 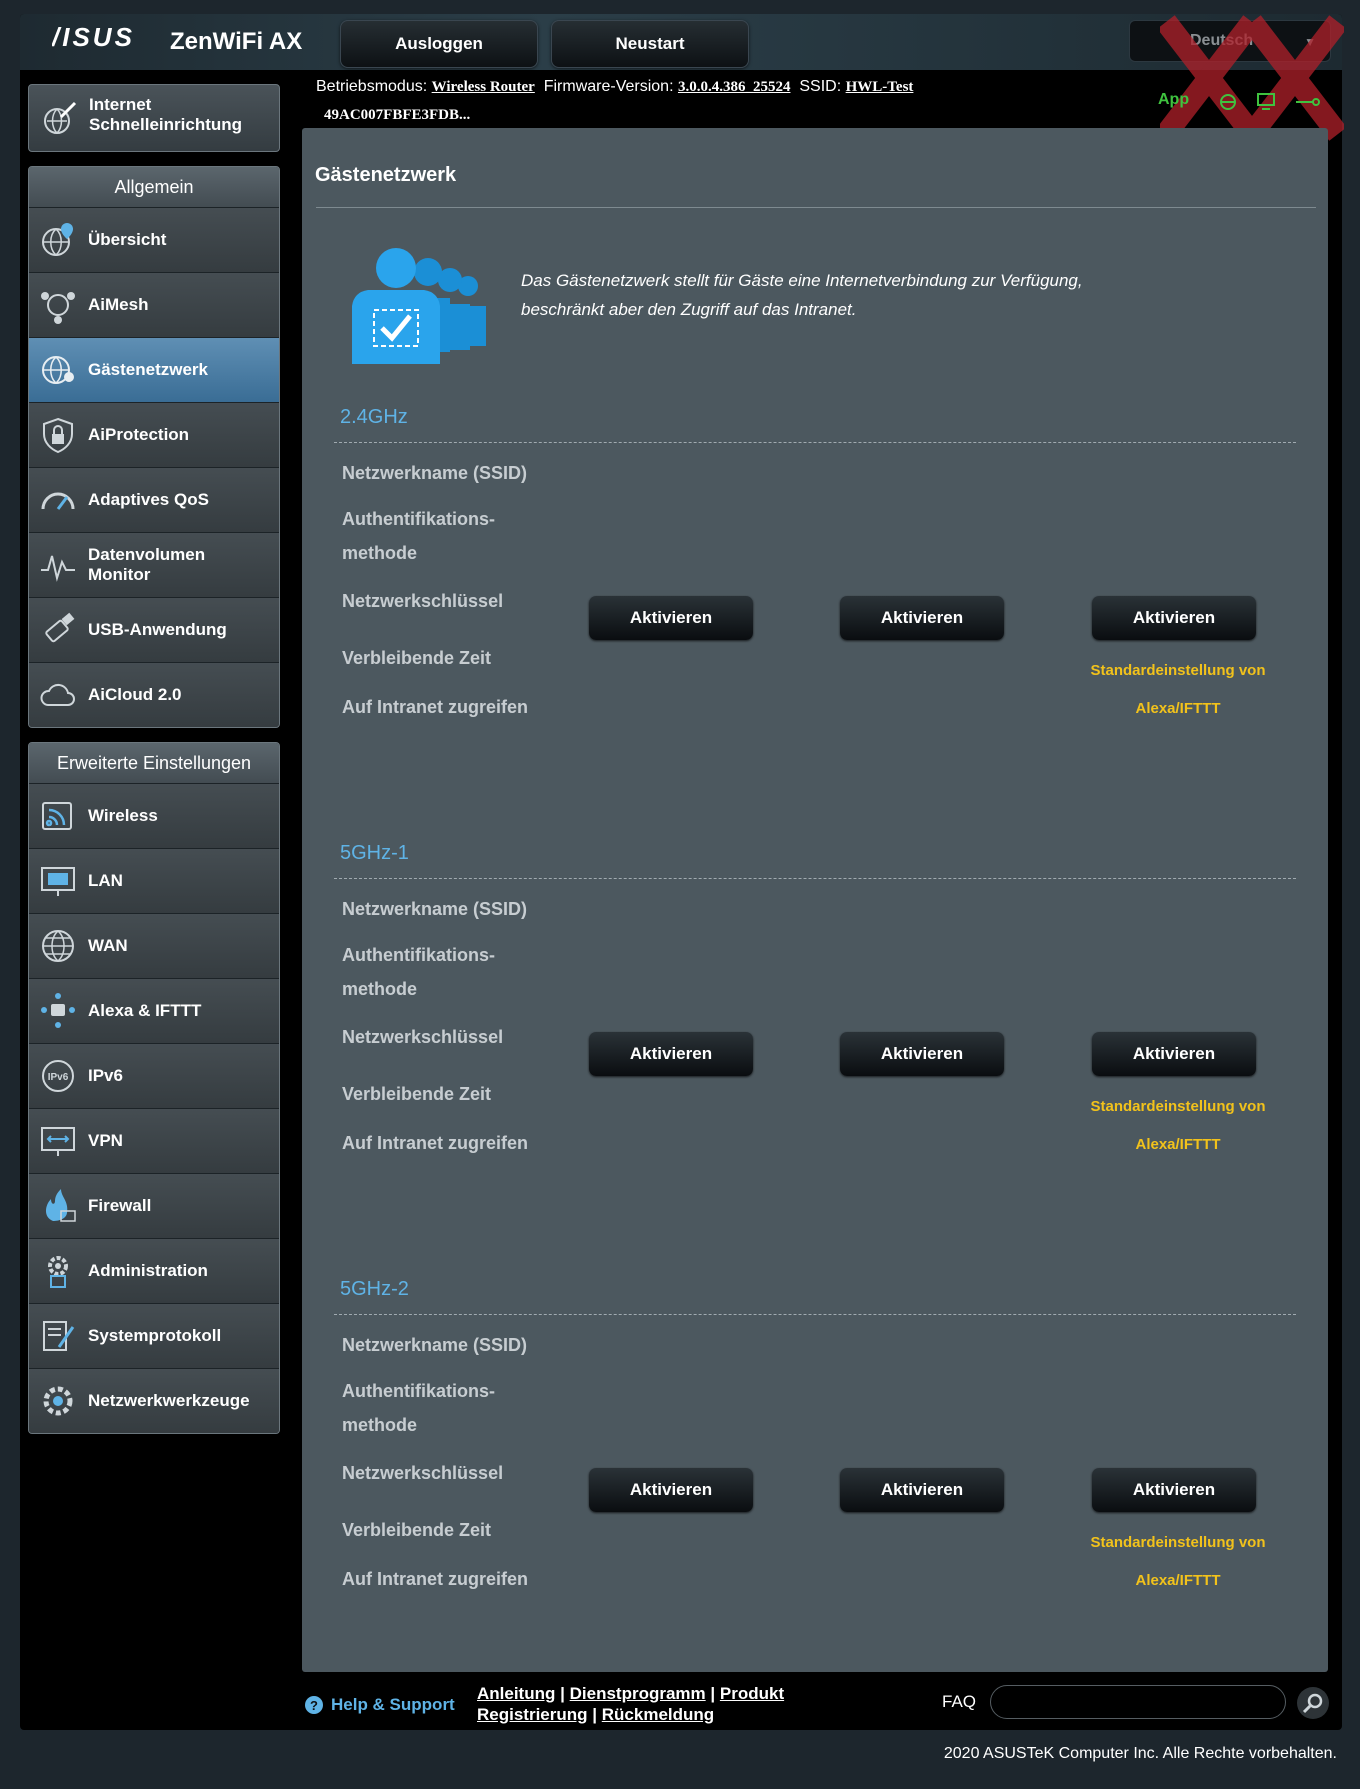 I want to click on logout-button: Ausloggen, so click(x=439, y=44).